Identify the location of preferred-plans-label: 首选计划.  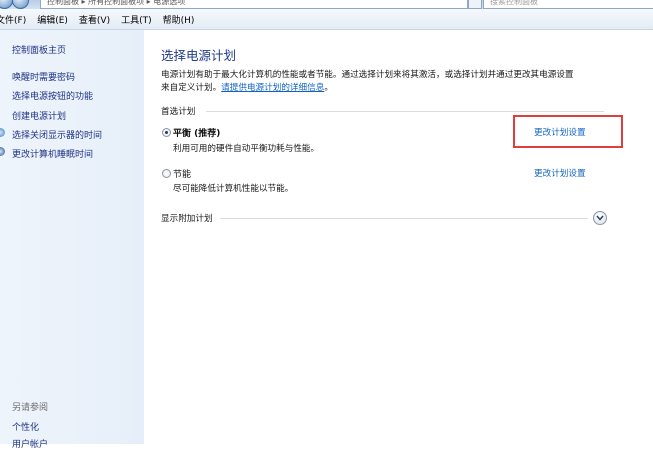
(178, 112).